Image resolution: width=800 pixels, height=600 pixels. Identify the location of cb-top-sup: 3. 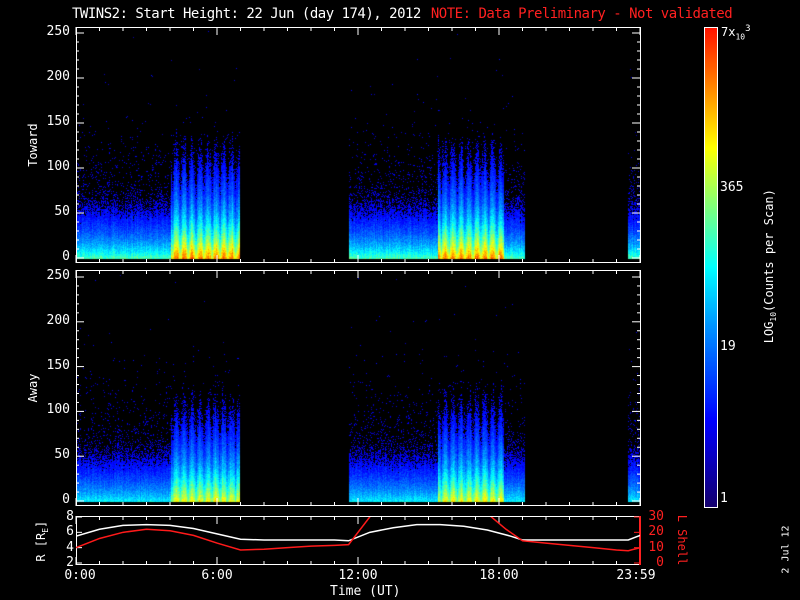
(748, 29).